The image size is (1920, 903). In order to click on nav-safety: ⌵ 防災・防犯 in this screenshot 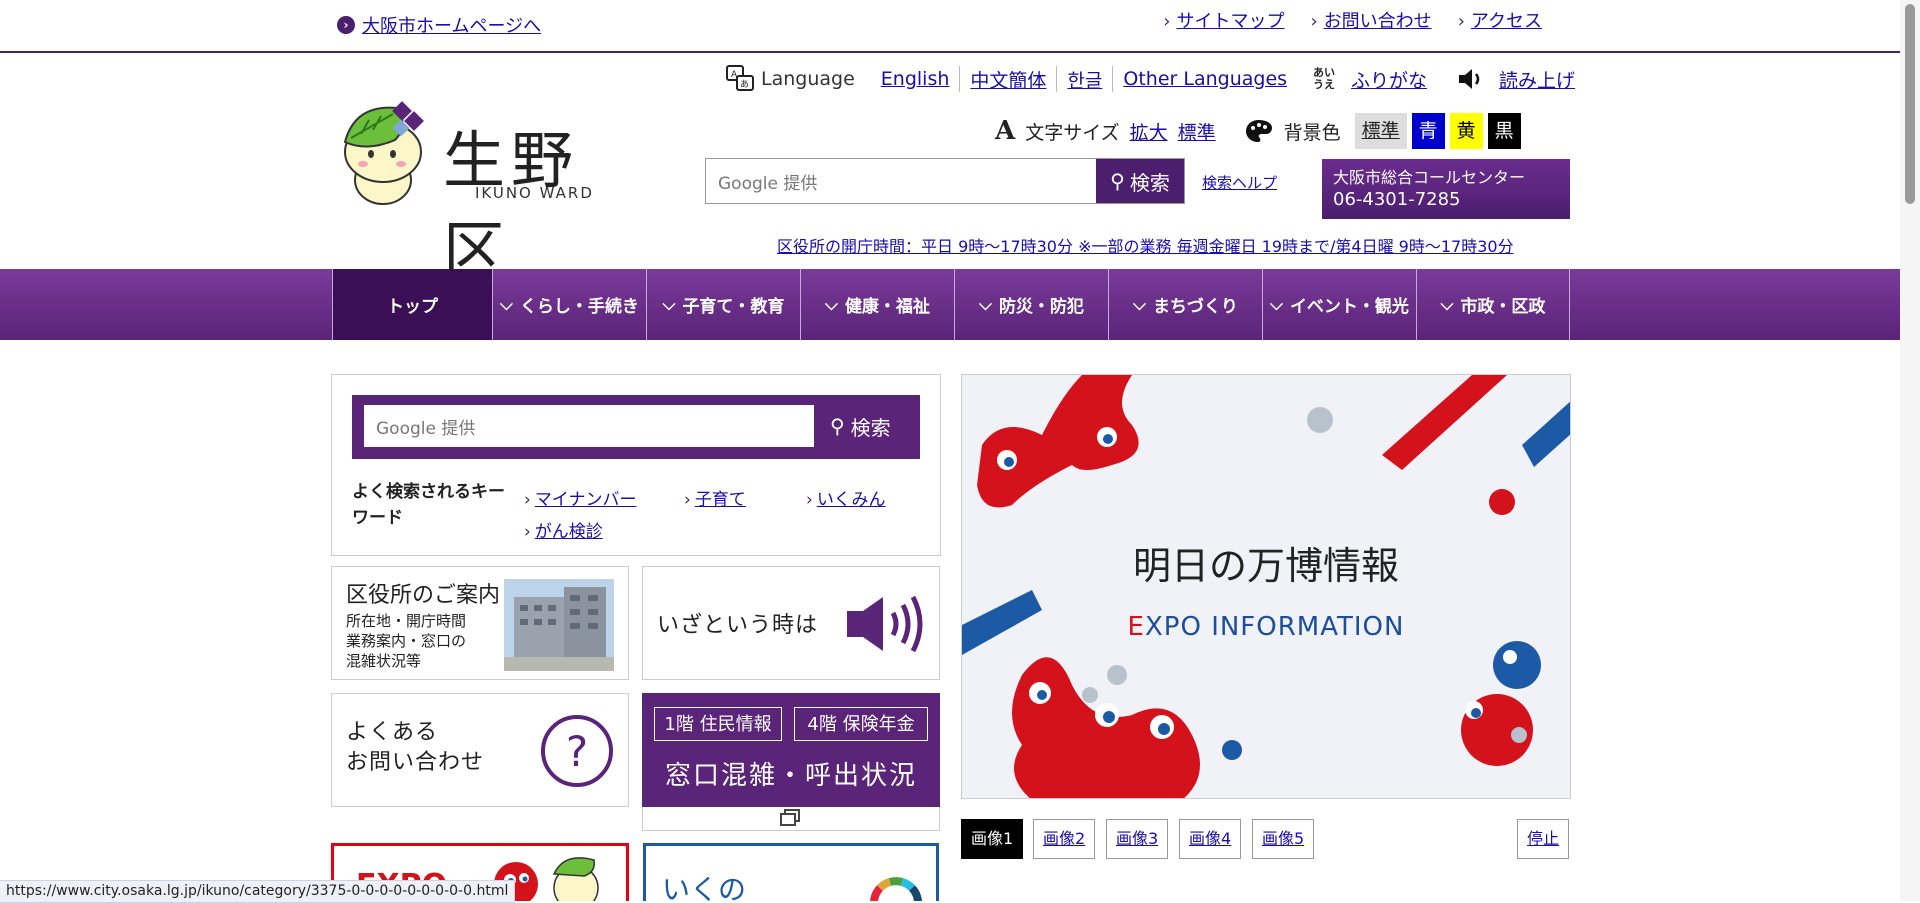, I will do `click(1031, 304)`.